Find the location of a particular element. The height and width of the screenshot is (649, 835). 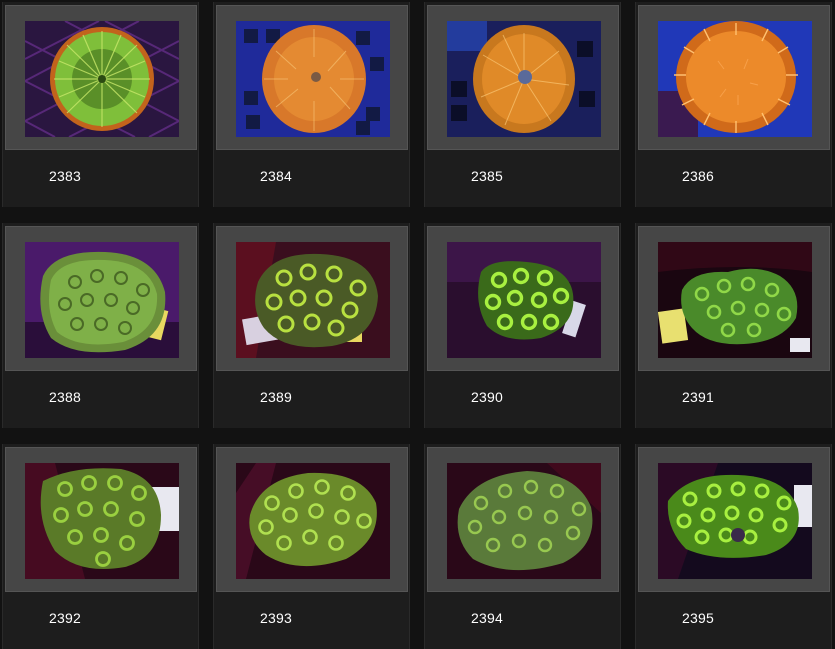

item-number: 2395 is located at coordinates (698, 618).